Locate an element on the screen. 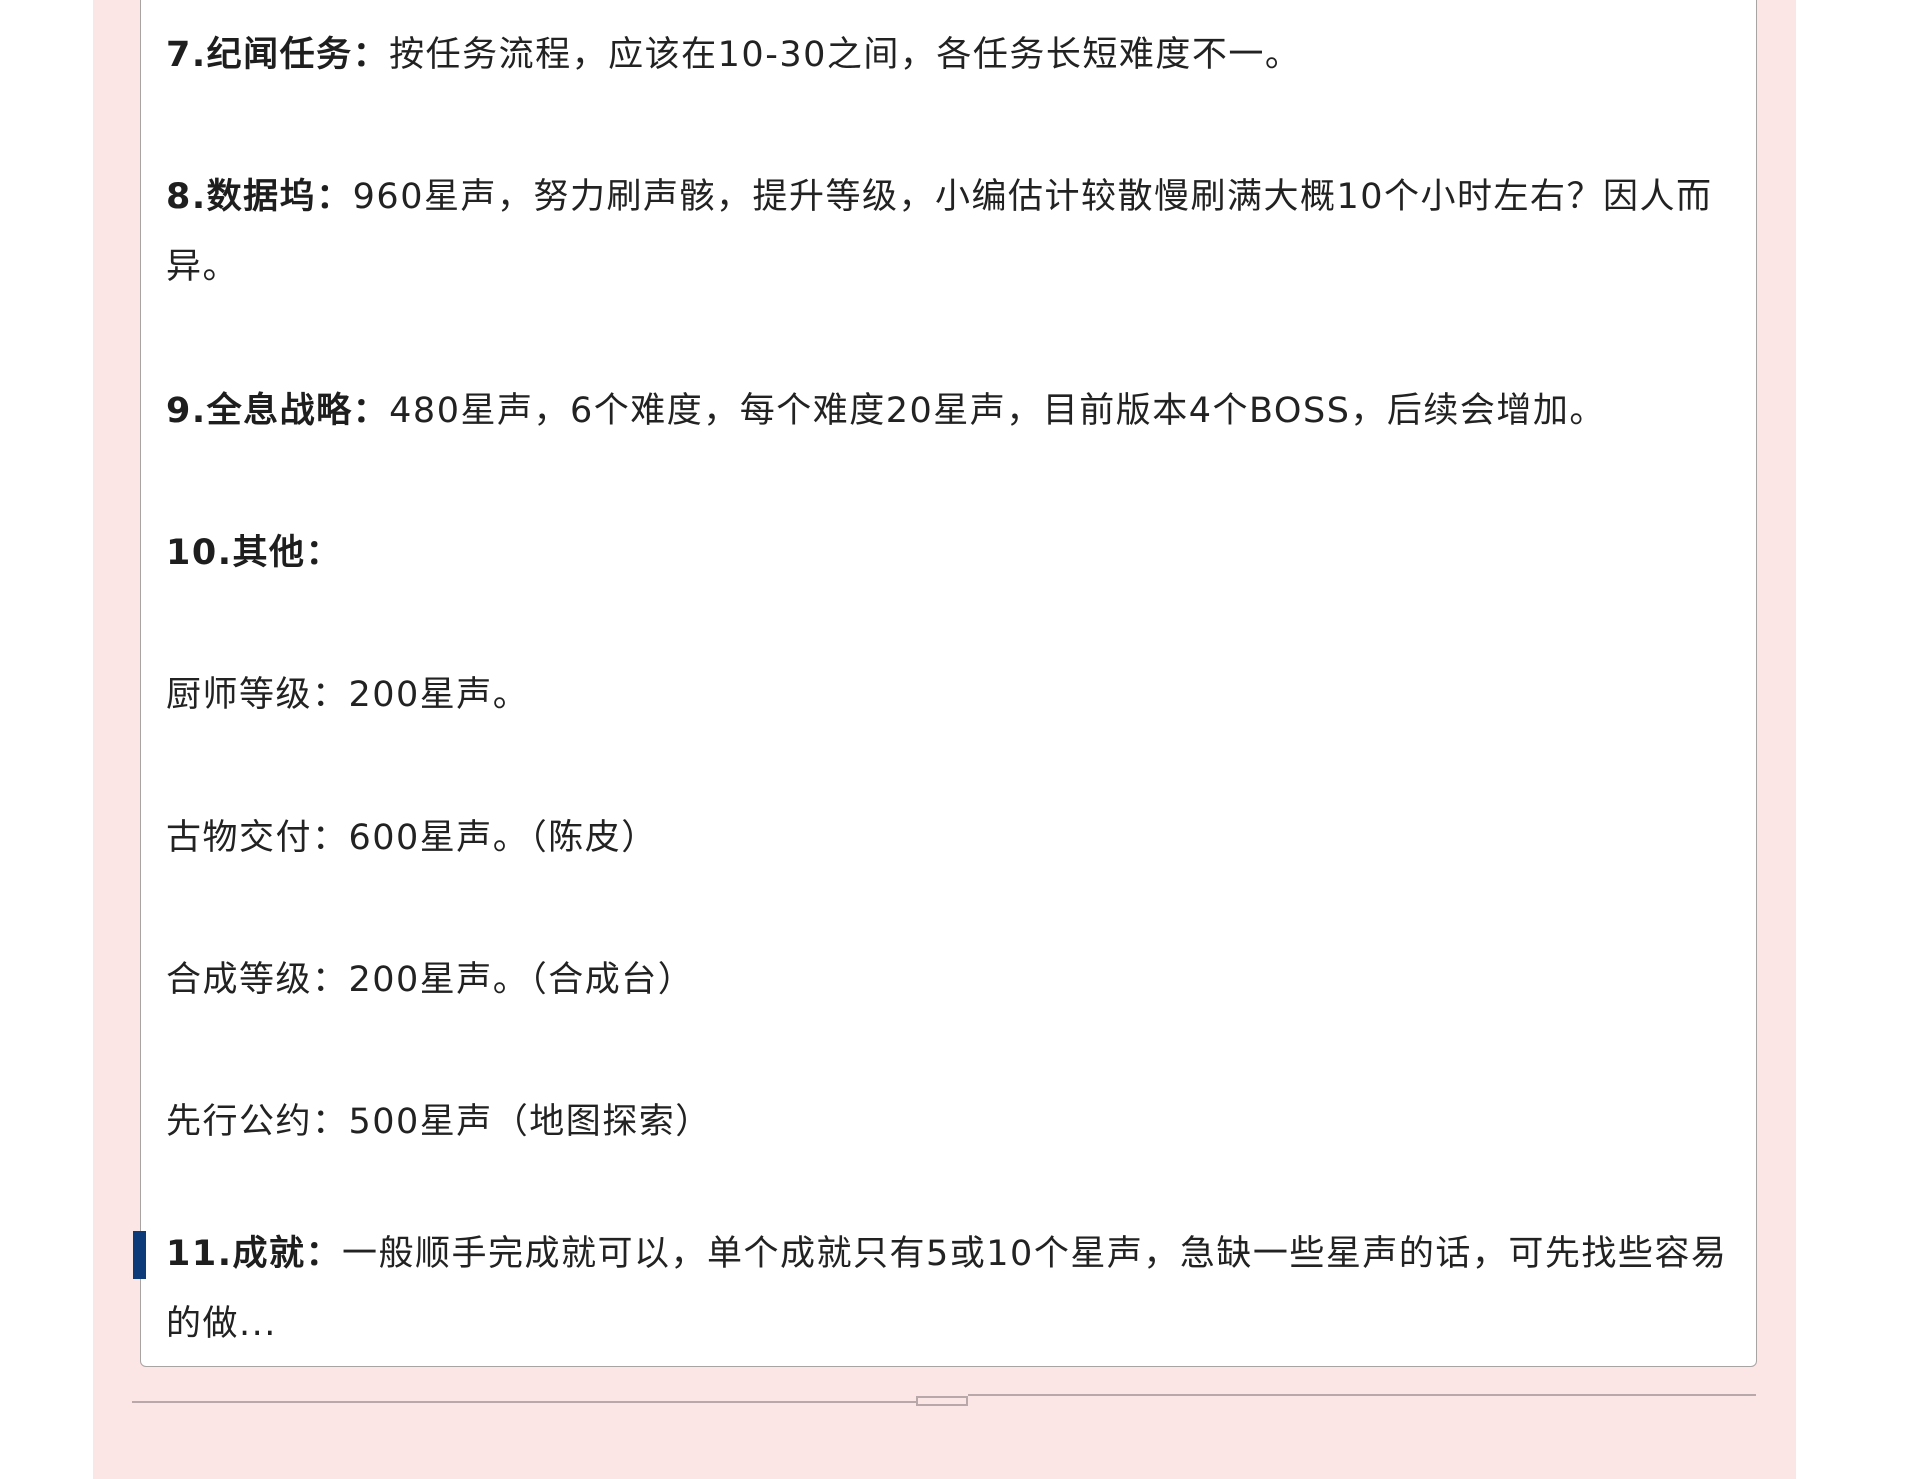  item-10-other: 10.其他： is located at coordinates (951, 553).